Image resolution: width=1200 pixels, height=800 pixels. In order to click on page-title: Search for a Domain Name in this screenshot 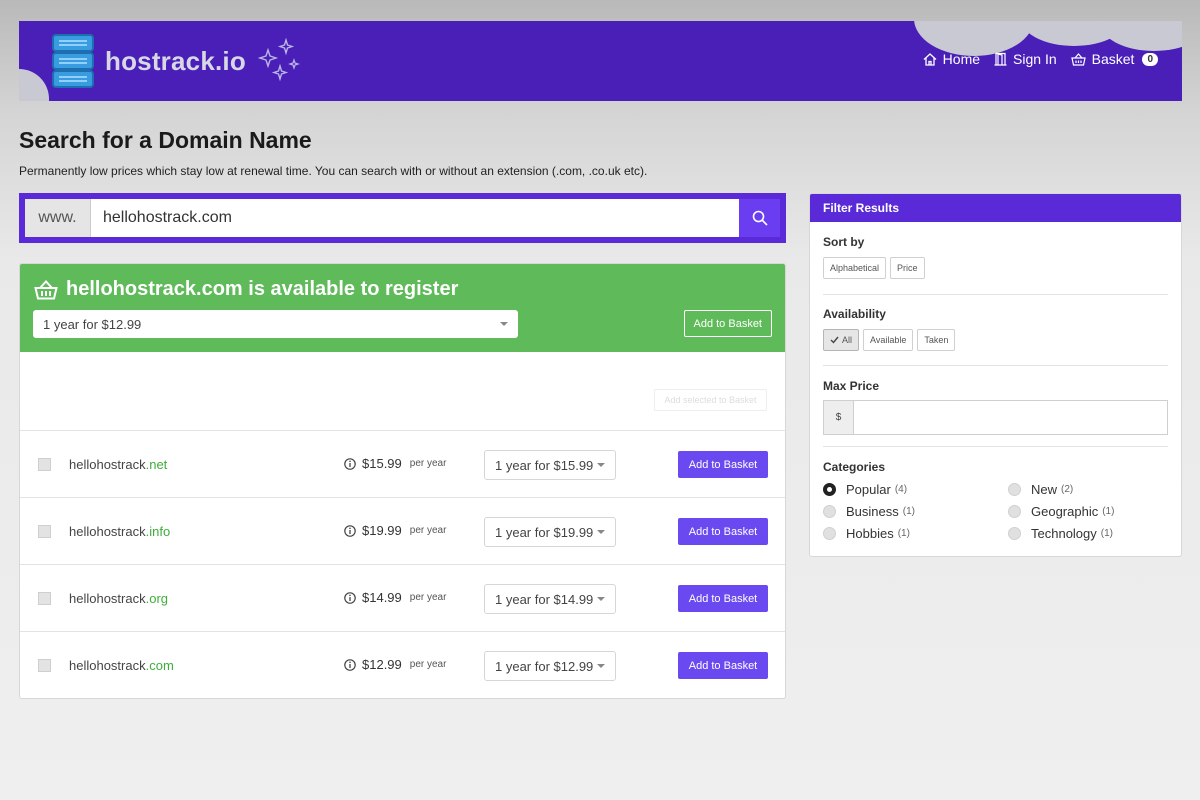, I will do `click(165, 140)`.